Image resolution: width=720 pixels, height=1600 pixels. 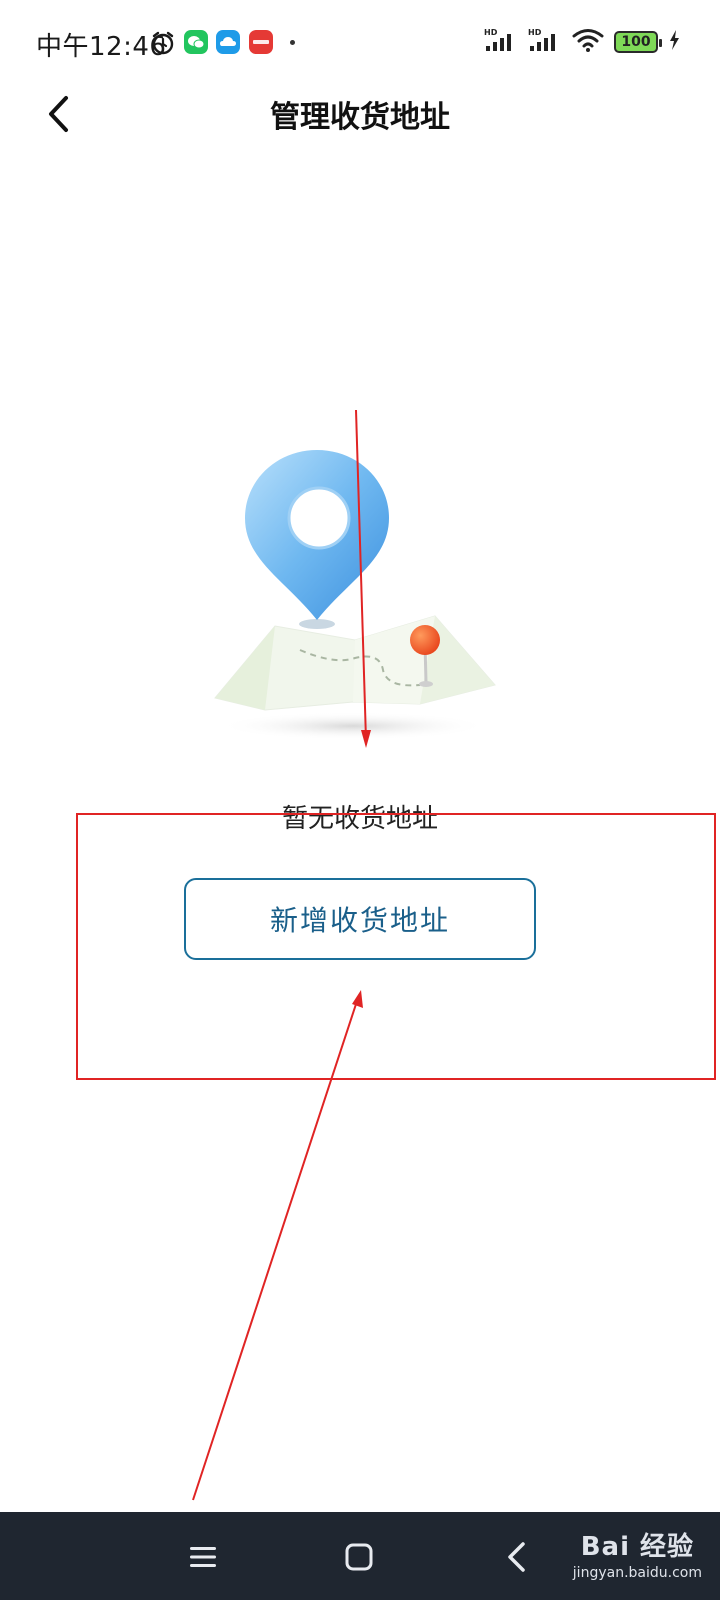 I want to click on header: 管理收货地址, so click(x=360, y=134).